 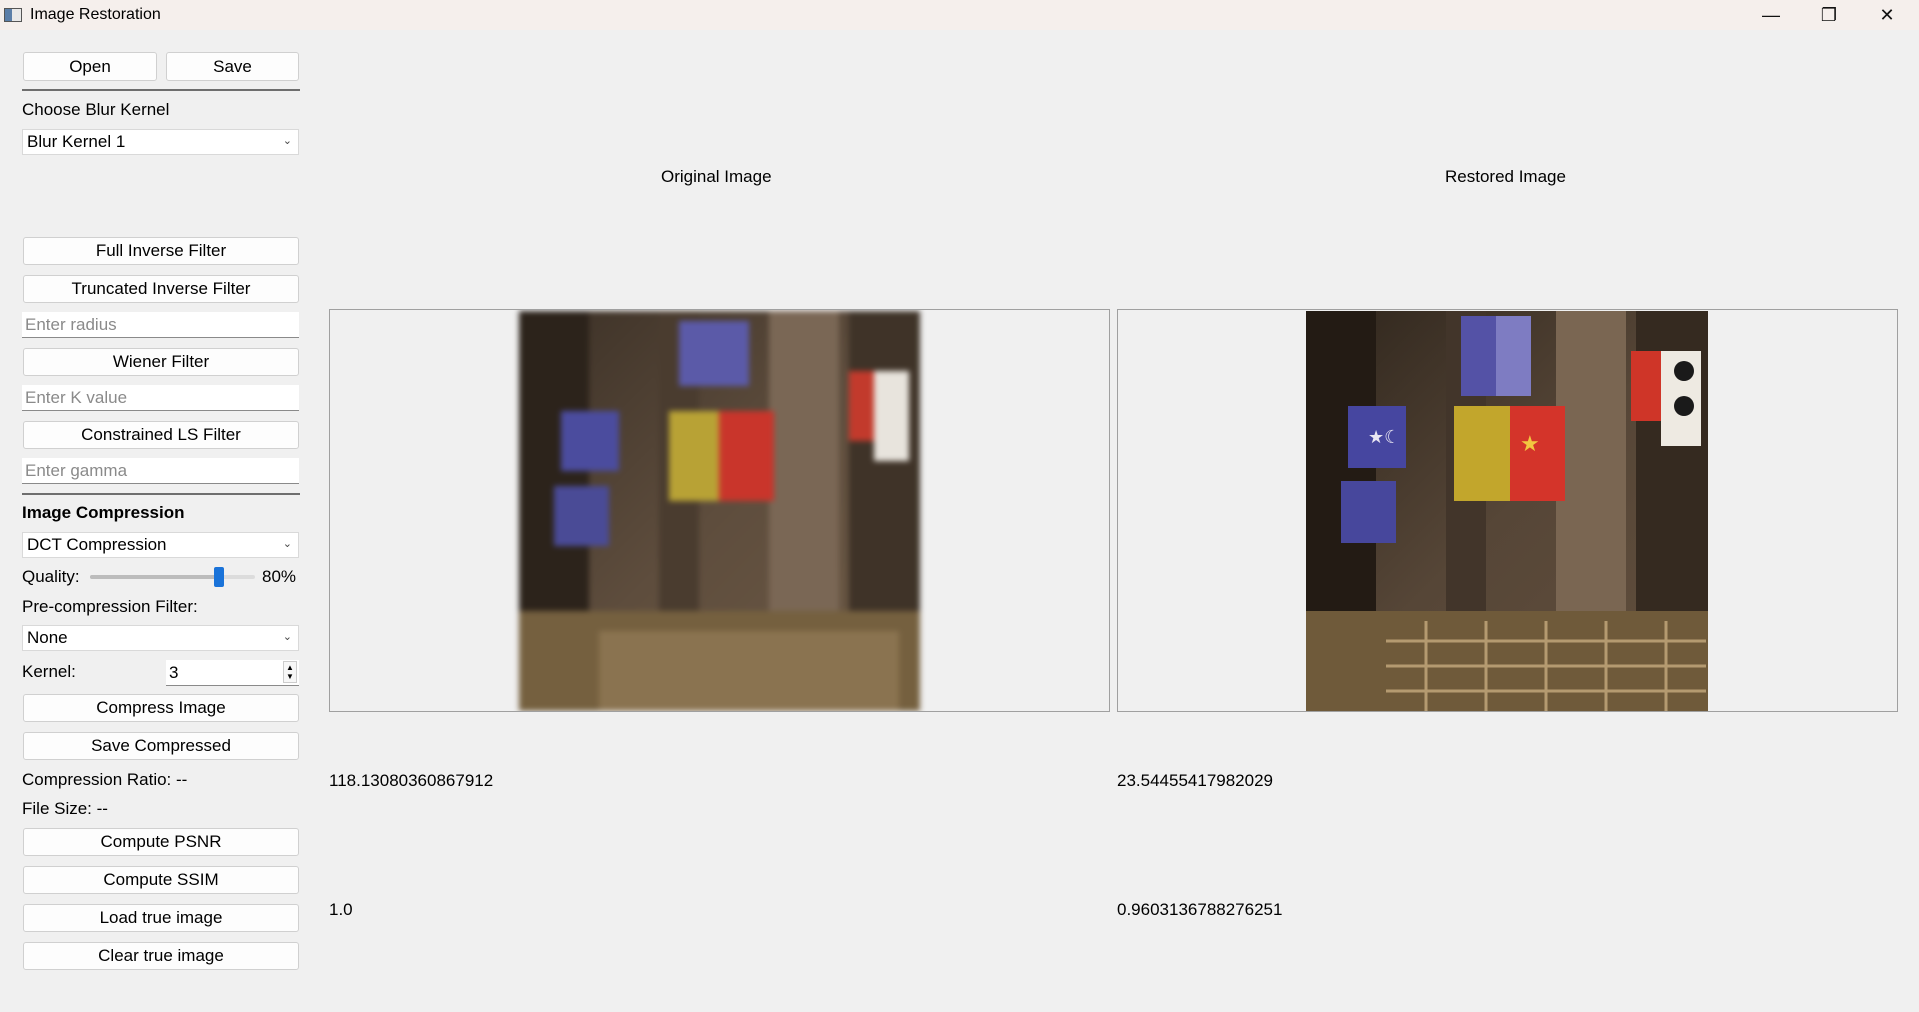 What do you see at coordinates (110, 606) in the screenshot?
I see `prefilter-label: Pre-compression Filter:` at bounding box center [110, 606].